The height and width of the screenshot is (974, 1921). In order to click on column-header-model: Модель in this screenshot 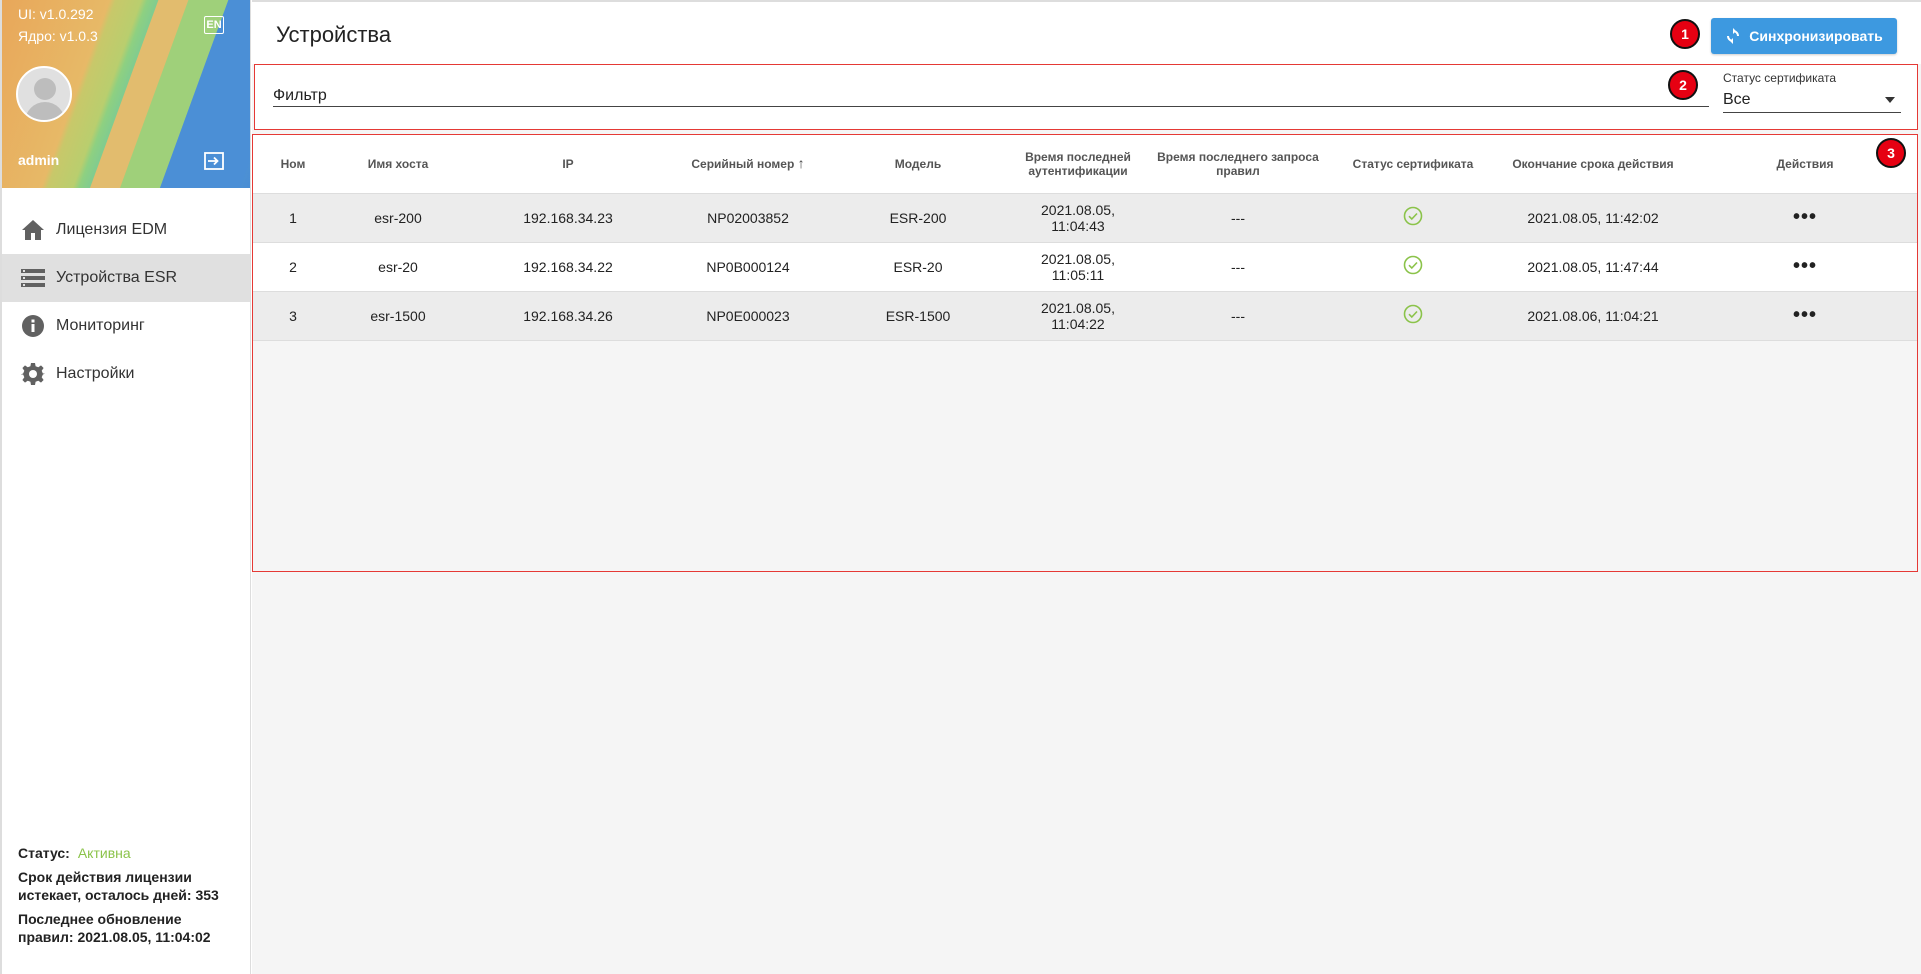, I will do `click(918, 164)`.